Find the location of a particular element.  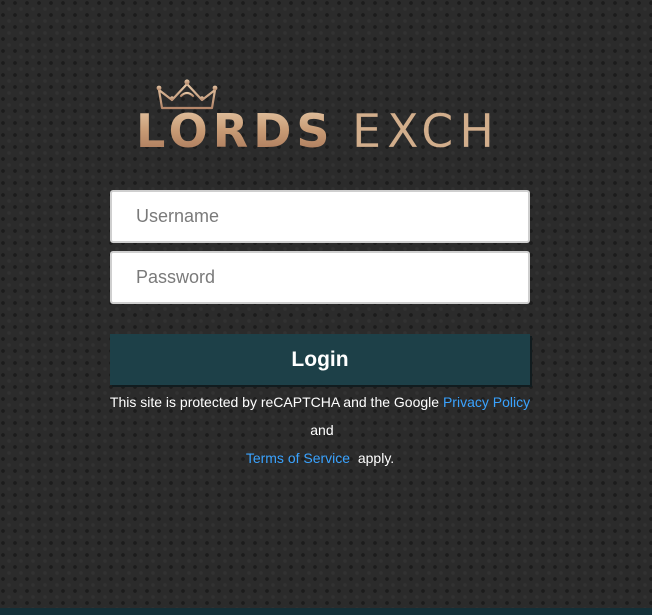

recaptcha-and-text: and is located at coordinates (322, 430).